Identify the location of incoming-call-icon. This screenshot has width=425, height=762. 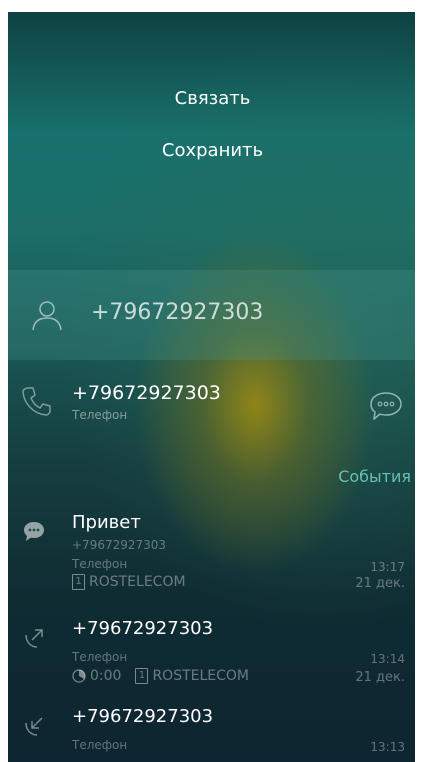
(34, 726).